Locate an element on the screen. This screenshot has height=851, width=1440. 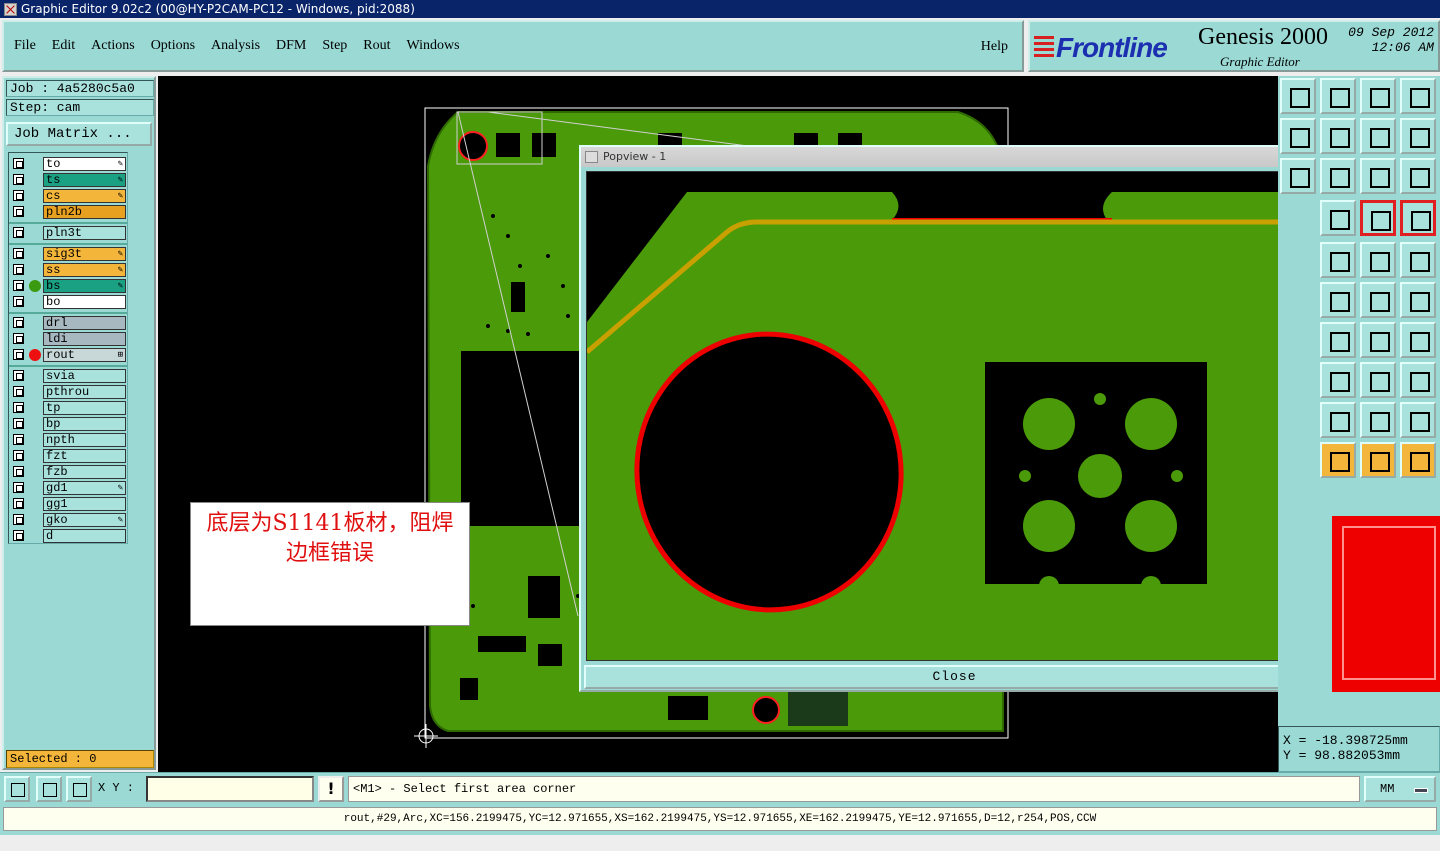
arc-icon is located at coordinates (1378, 340).